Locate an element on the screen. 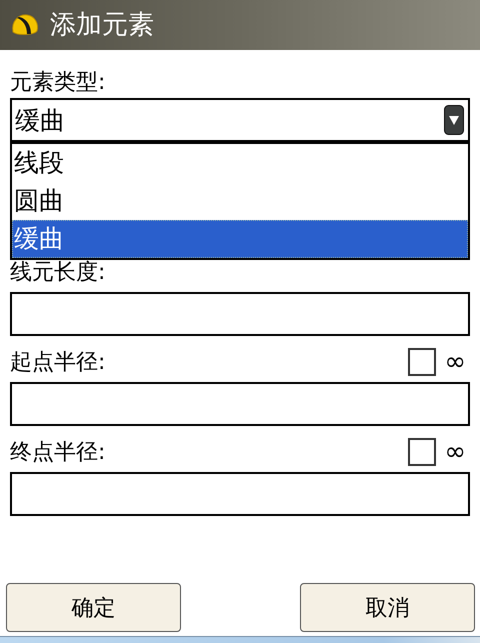 Image resolution: width=480 pixels, height=643 pixels. dropdown-option: 缓曲 is located at coordinates (240, 239).